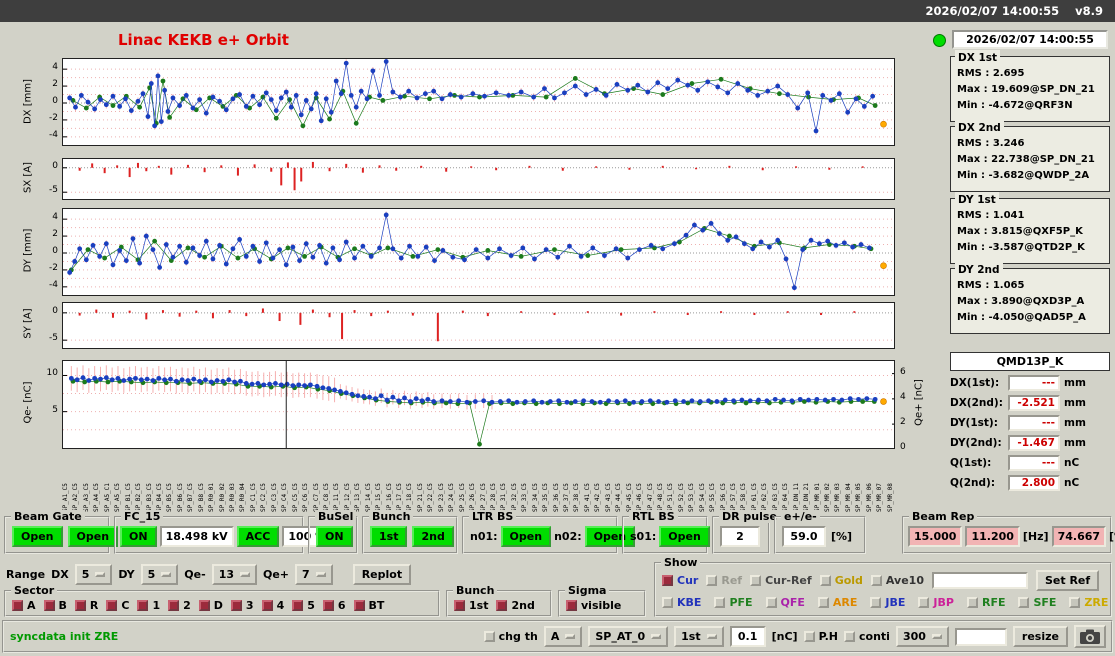  I want to click on plot-dy, so click(478, 252).